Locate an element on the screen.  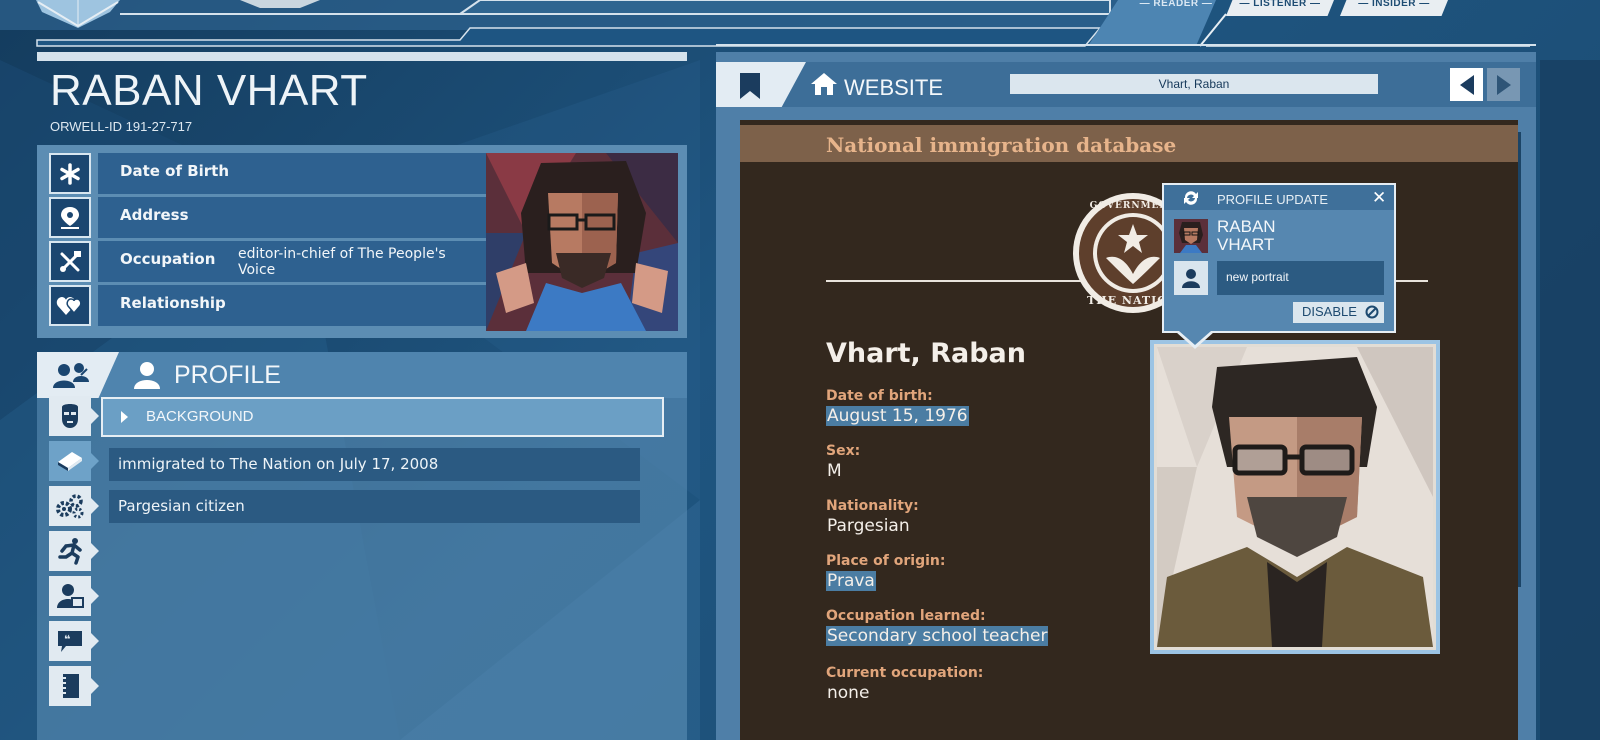
running-icon is located at coordinates (70, 551).